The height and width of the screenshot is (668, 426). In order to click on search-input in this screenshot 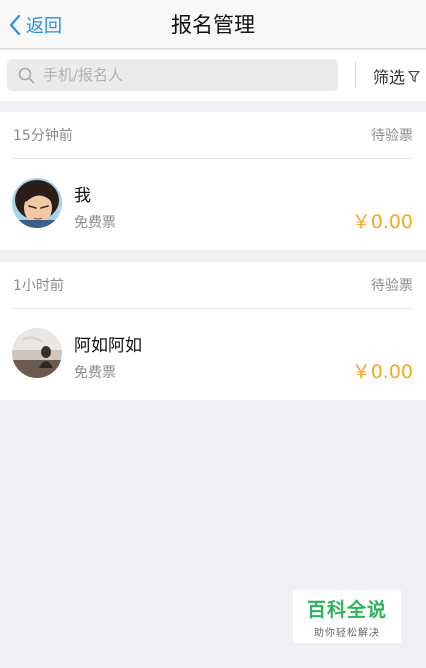, I will do `click(183, 75)`.